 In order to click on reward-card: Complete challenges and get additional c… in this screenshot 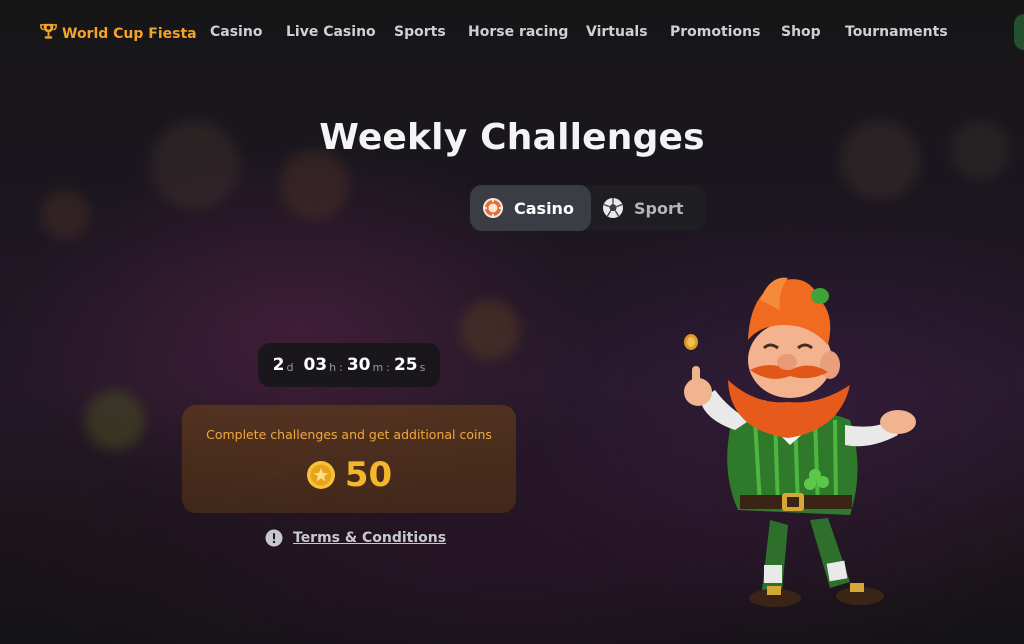, I will do `click(349, 459)`.